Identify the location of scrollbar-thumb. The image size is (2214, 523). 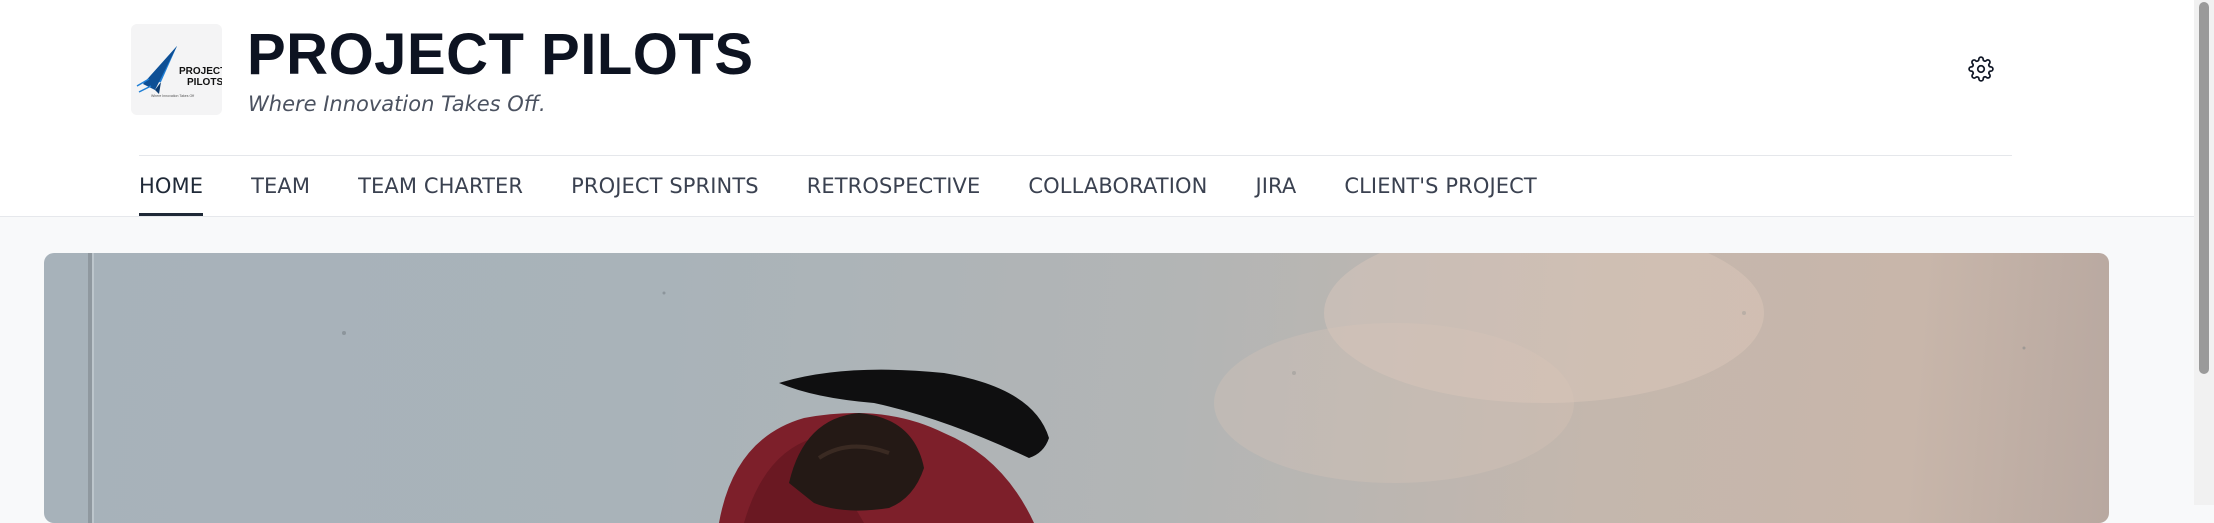
(2204, 188).